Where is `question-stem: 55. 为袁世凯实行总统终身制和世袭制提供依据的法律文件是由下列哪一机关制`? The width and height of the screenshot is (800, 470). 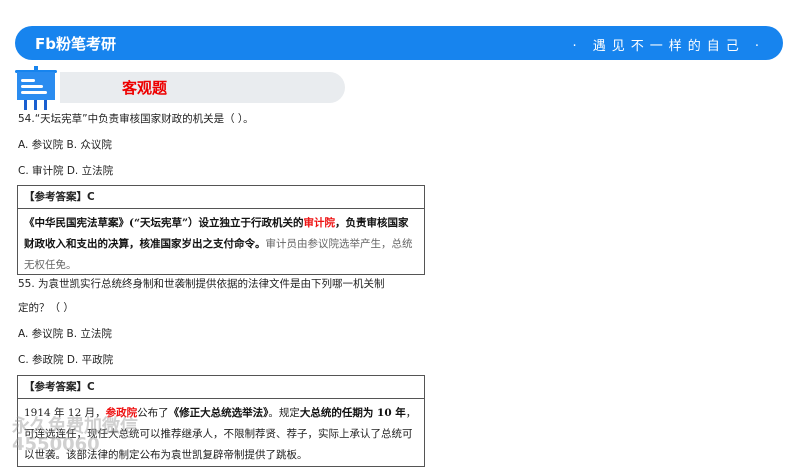
question-stem: 55. 为袁世凯实行总统终身制和世袭制提供依据的法律文件是由下列哪一机关制 is located at coordinates (201, 284).